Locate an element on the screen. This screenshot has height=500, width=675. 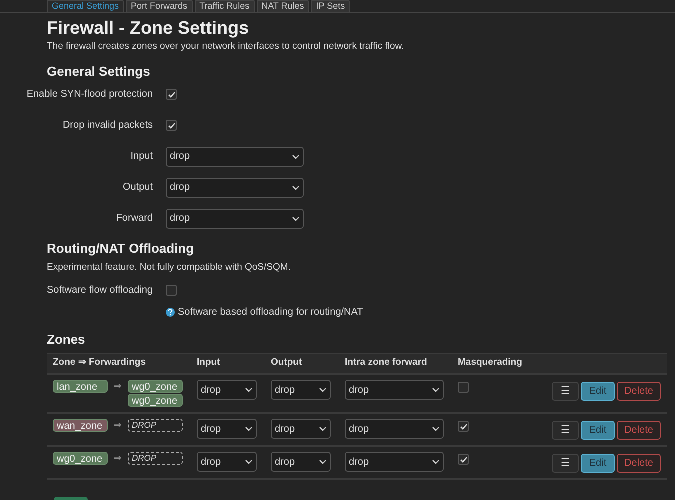
column-header: Output is located at coordinates (287, 363).